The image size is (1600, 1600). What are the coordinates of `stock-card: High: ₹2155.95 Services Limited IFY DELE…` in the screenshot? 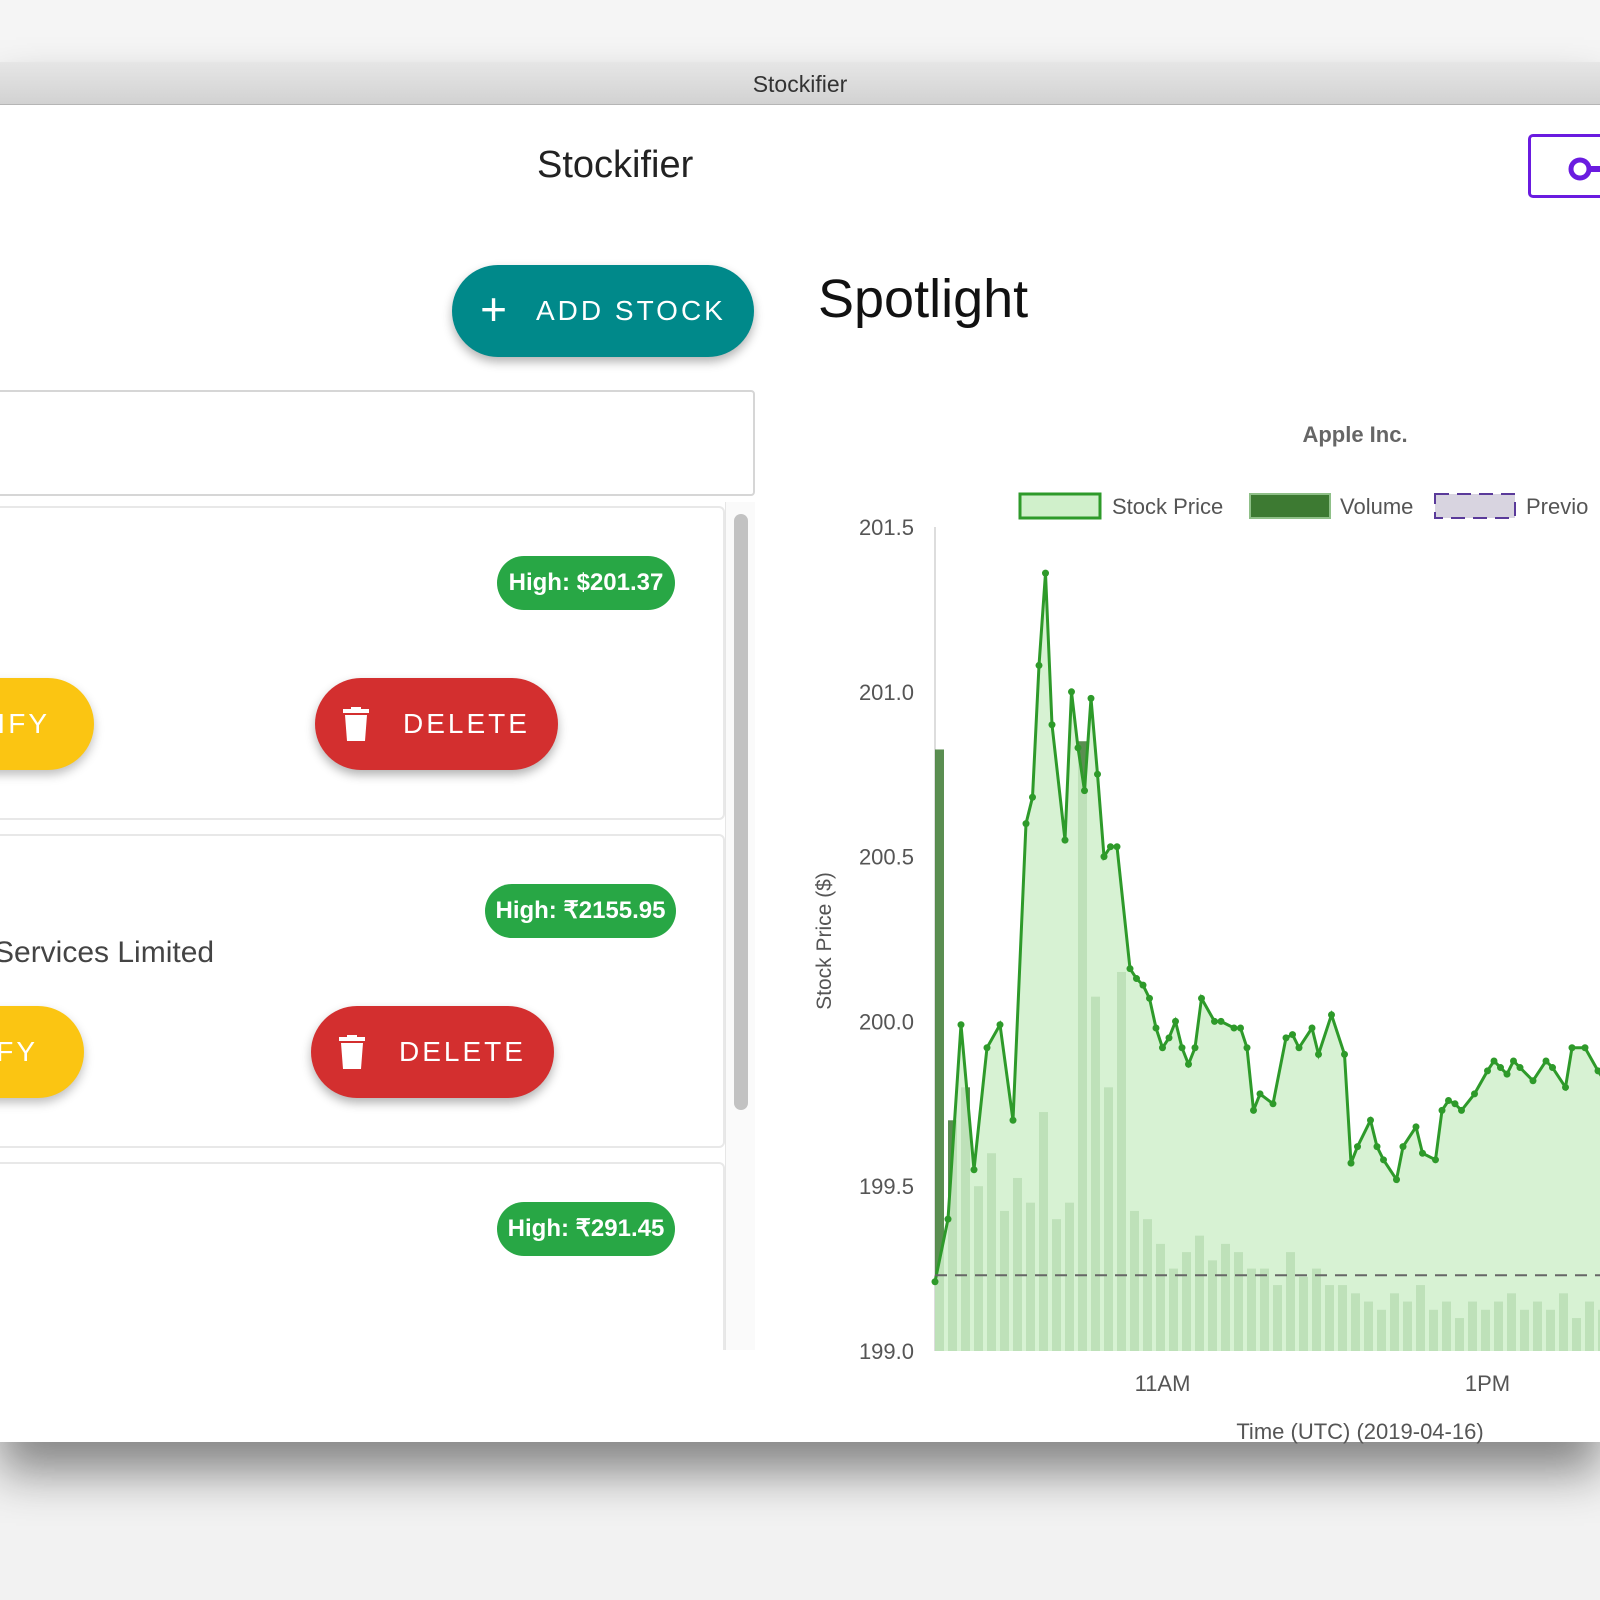 It's located at (362, 991).